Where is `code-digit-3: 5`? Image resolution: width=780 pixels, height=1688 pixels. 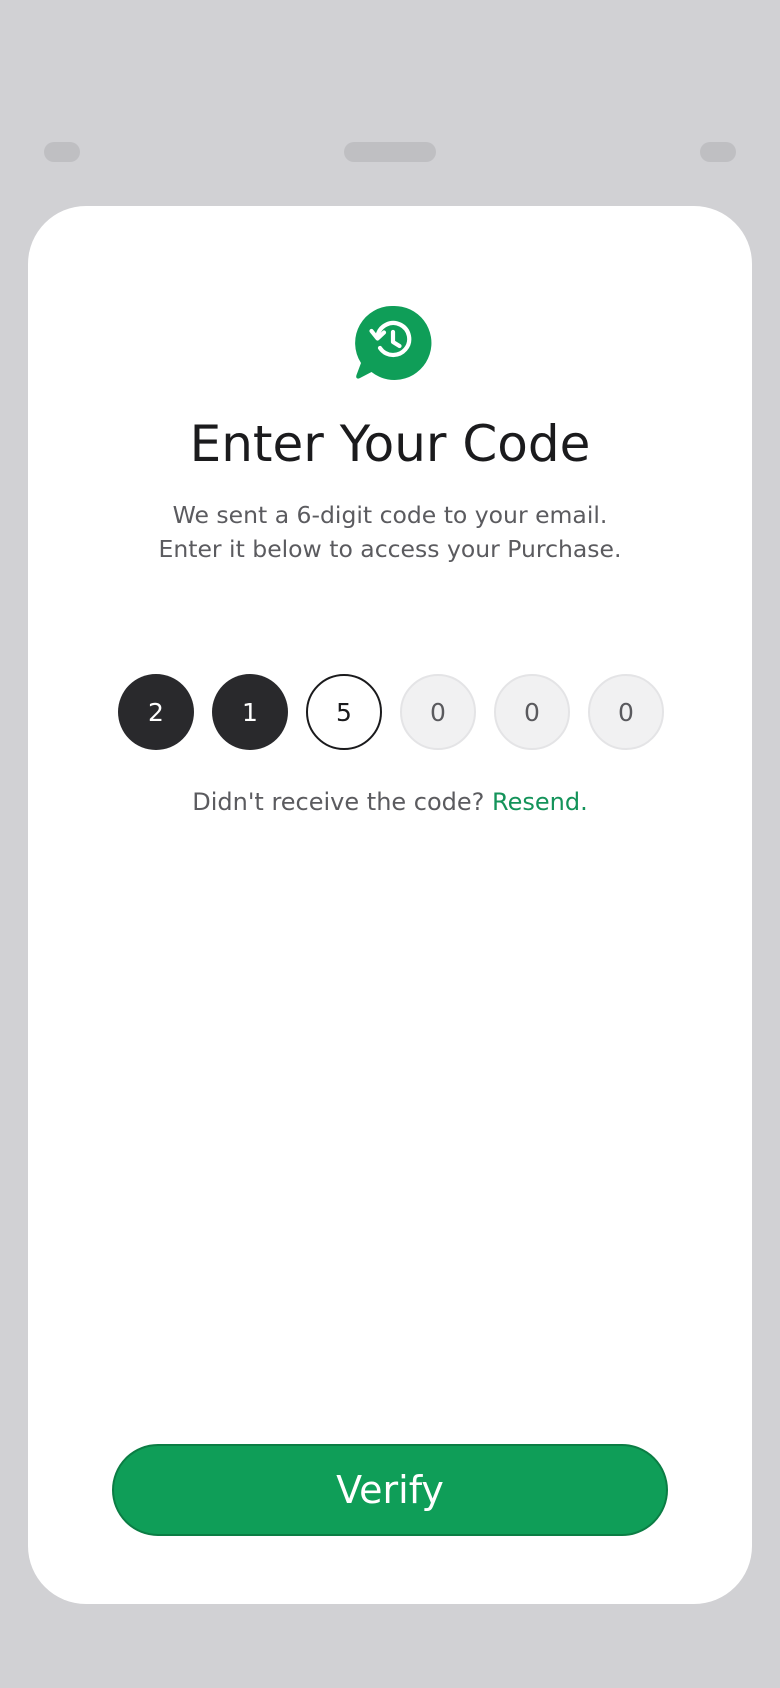
code-digit-3: 5 is located at coordinates (344, 712).